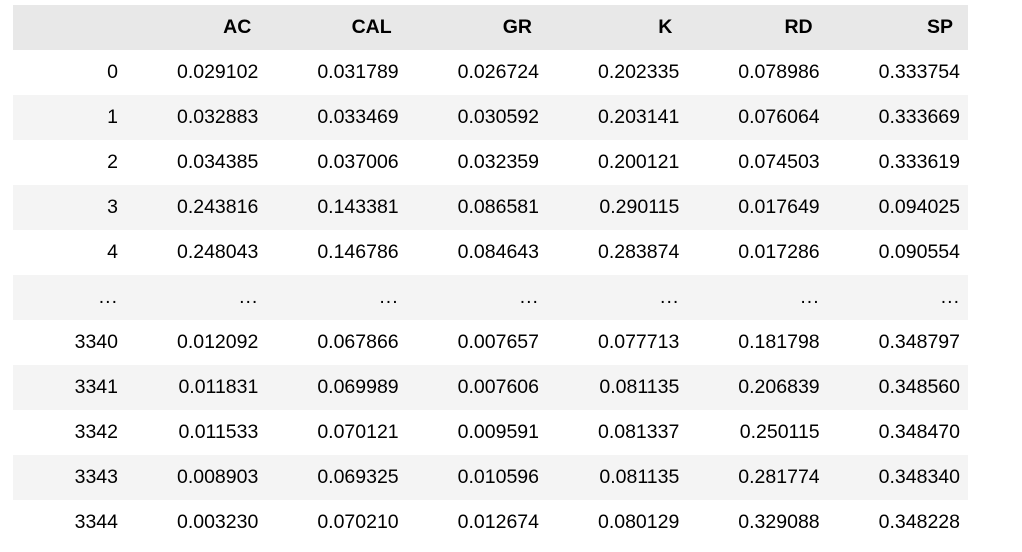  What do you see at coordinates (336, 162) in the screenshot?
I see `cell-cal: 0.037006` at bounding box center [336, 162].